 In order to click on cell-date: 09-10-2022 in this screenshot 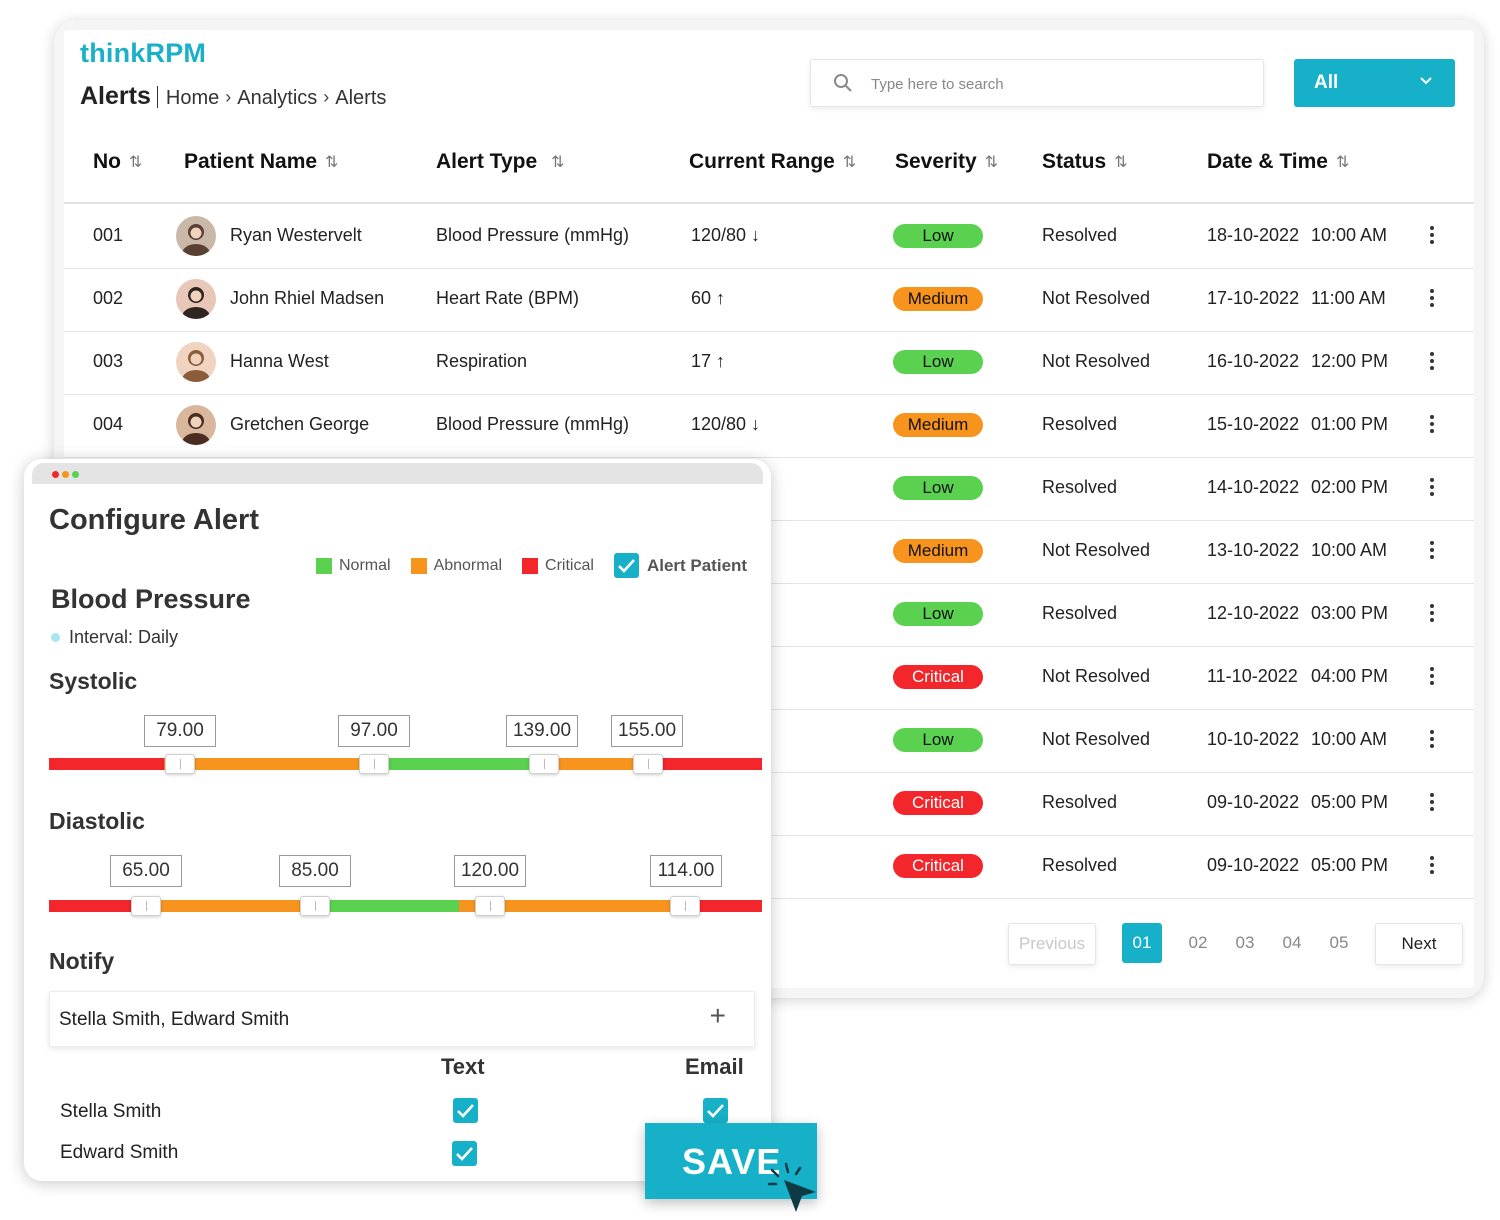, I will do `click(1253, 802)`.